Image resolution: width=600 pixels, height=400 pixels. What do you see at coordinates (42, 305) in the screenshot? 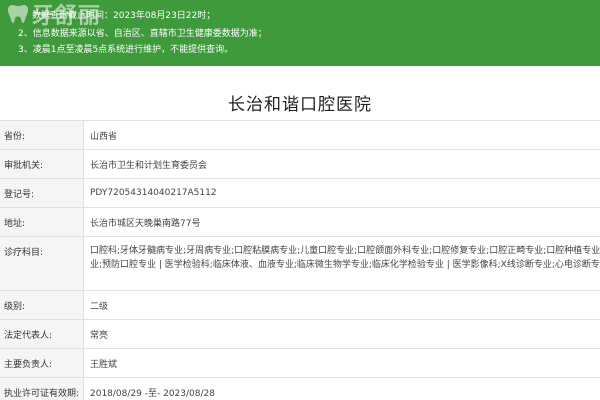
I see `label-level: 级别:` at bounding box center [42, 305].